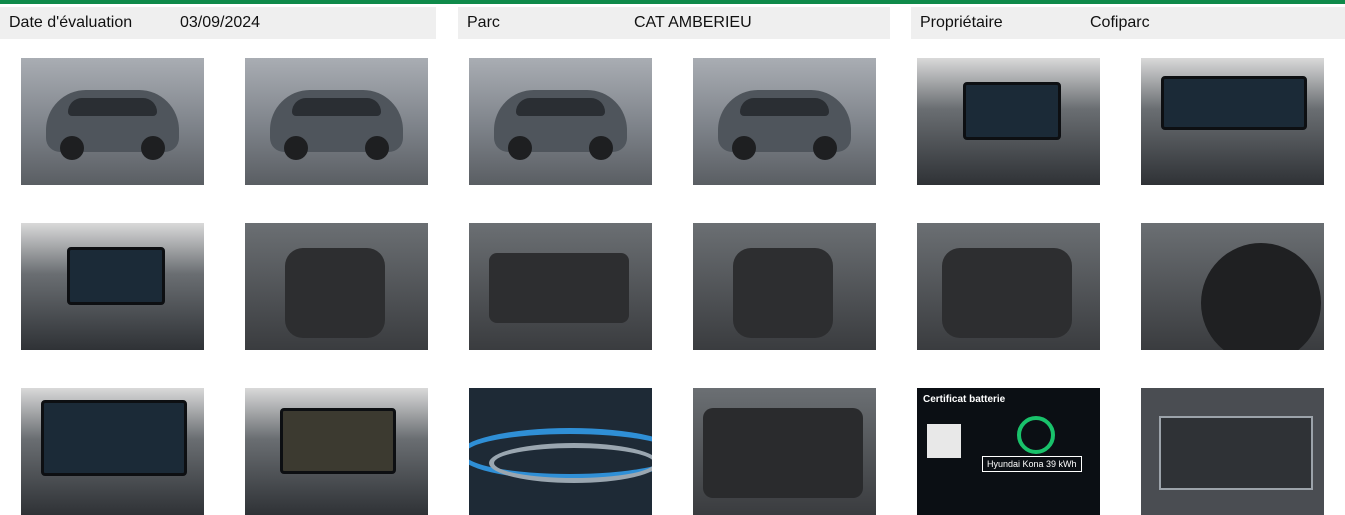 This screenshot has width=1345, height=515. I want to click on qr-code-icon, so click(944, 441).